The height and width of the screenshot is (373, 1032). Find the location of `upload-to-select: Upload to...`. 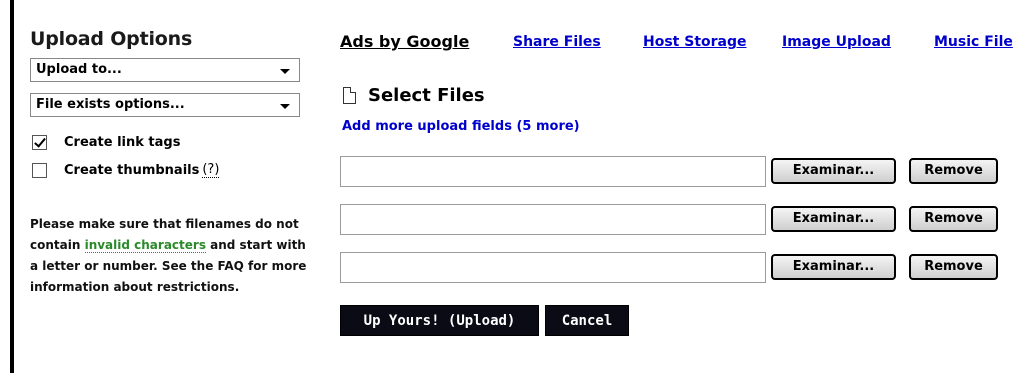

upload-to-select: Upload to... is located at coordinates (165, 70).